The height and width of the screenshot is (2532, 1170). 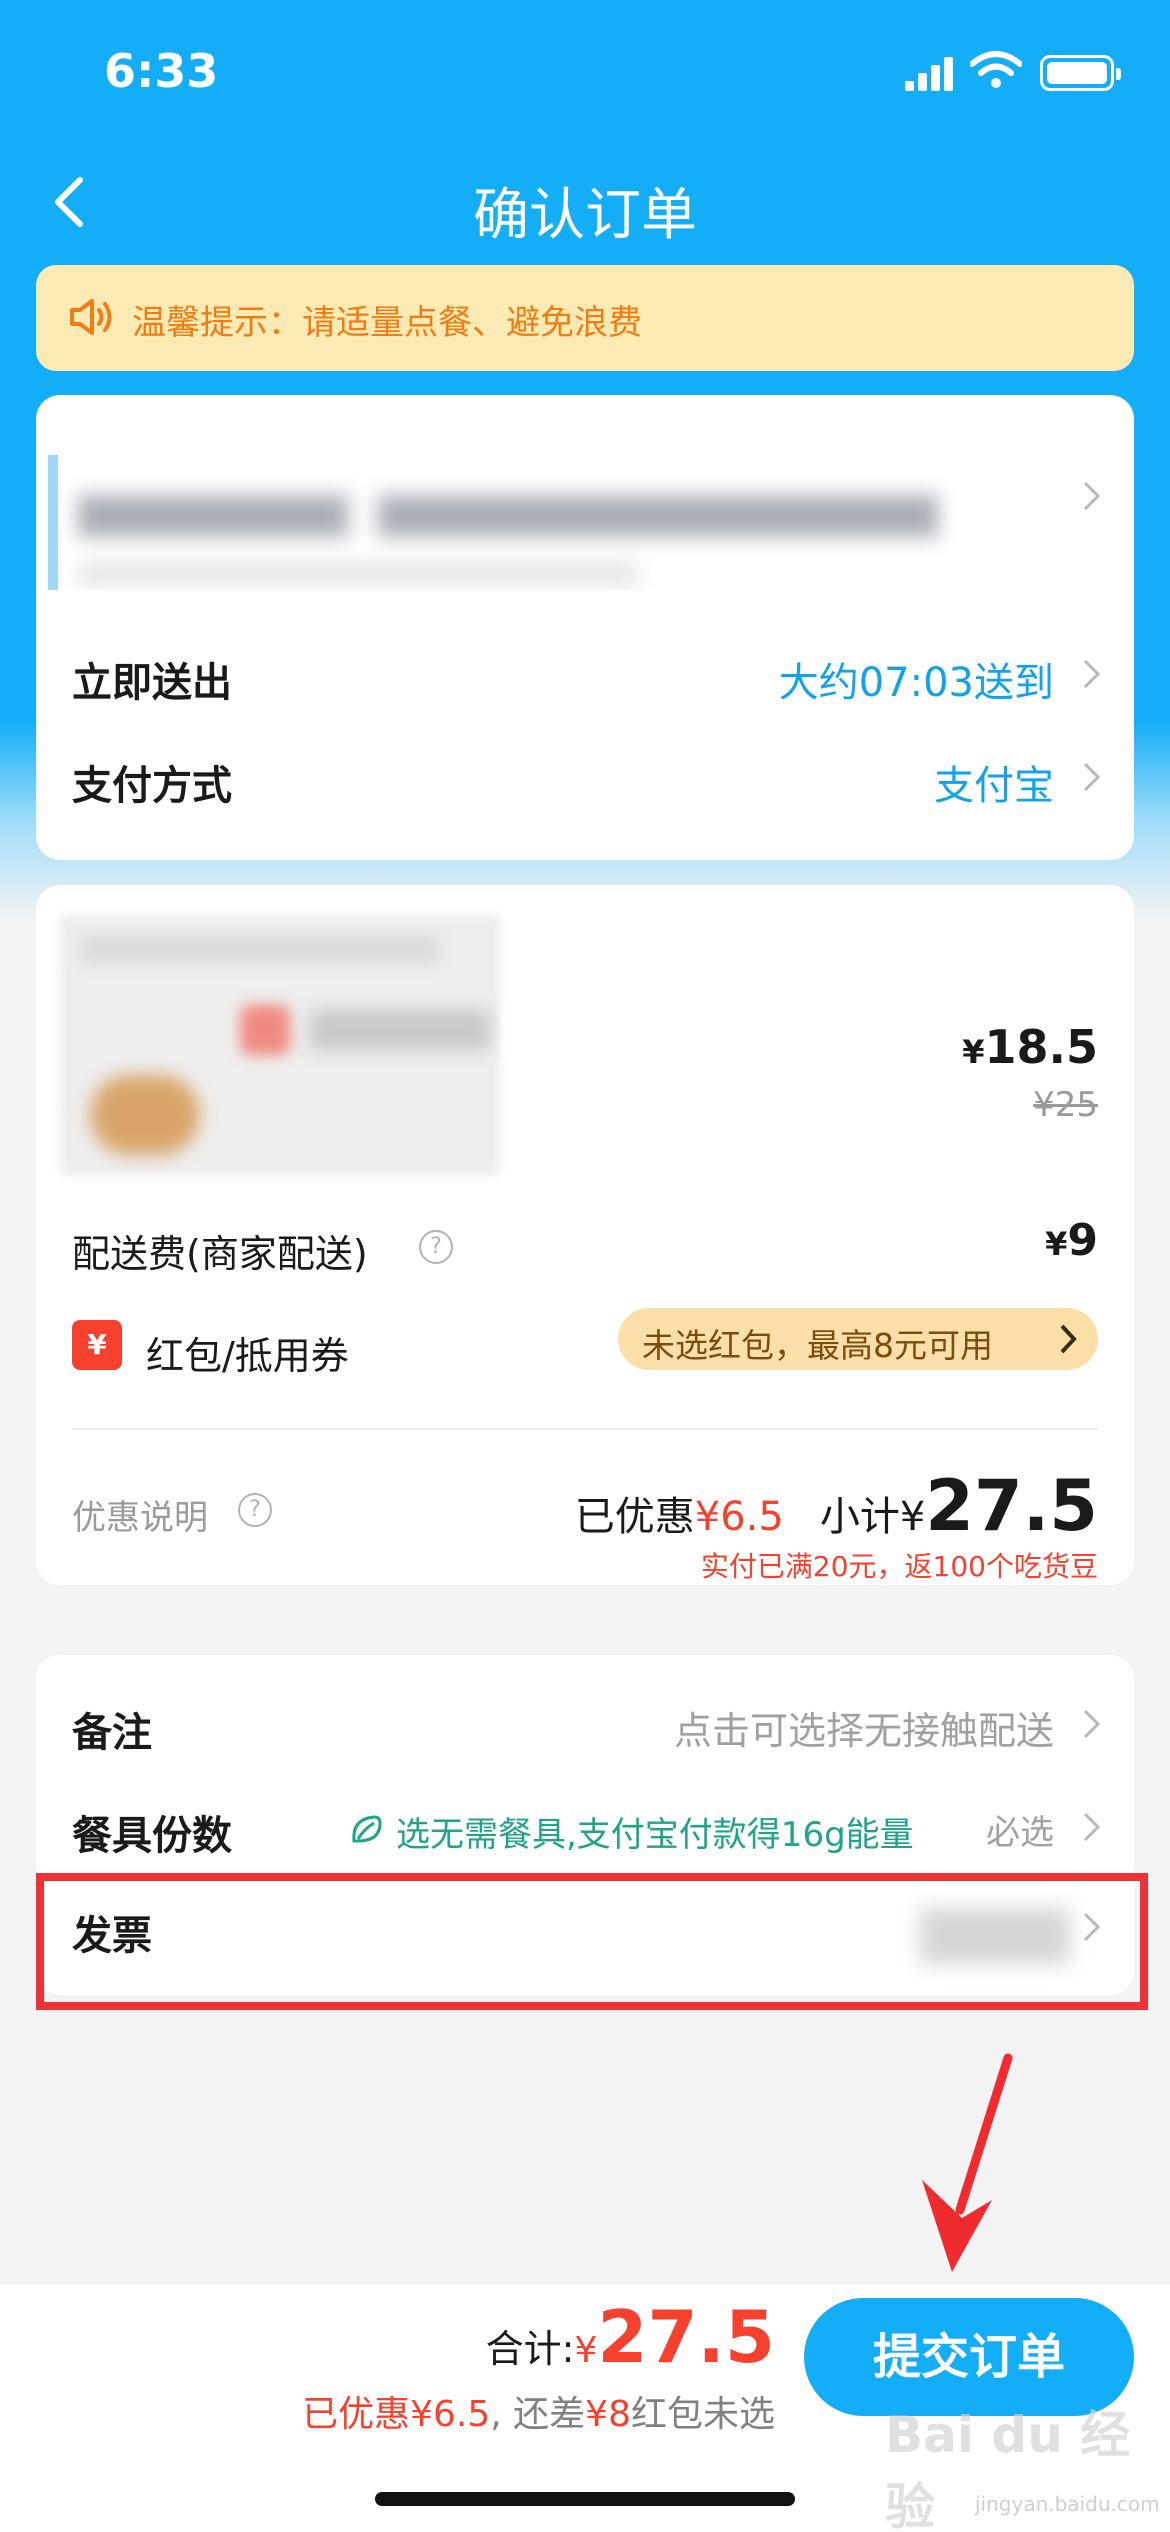 What do you see at coordinates (387, 323) in the screenshot?
I see `tip-text: 温馨提示：请适量点餐、避免浪费` at bounding box center [387, 323].